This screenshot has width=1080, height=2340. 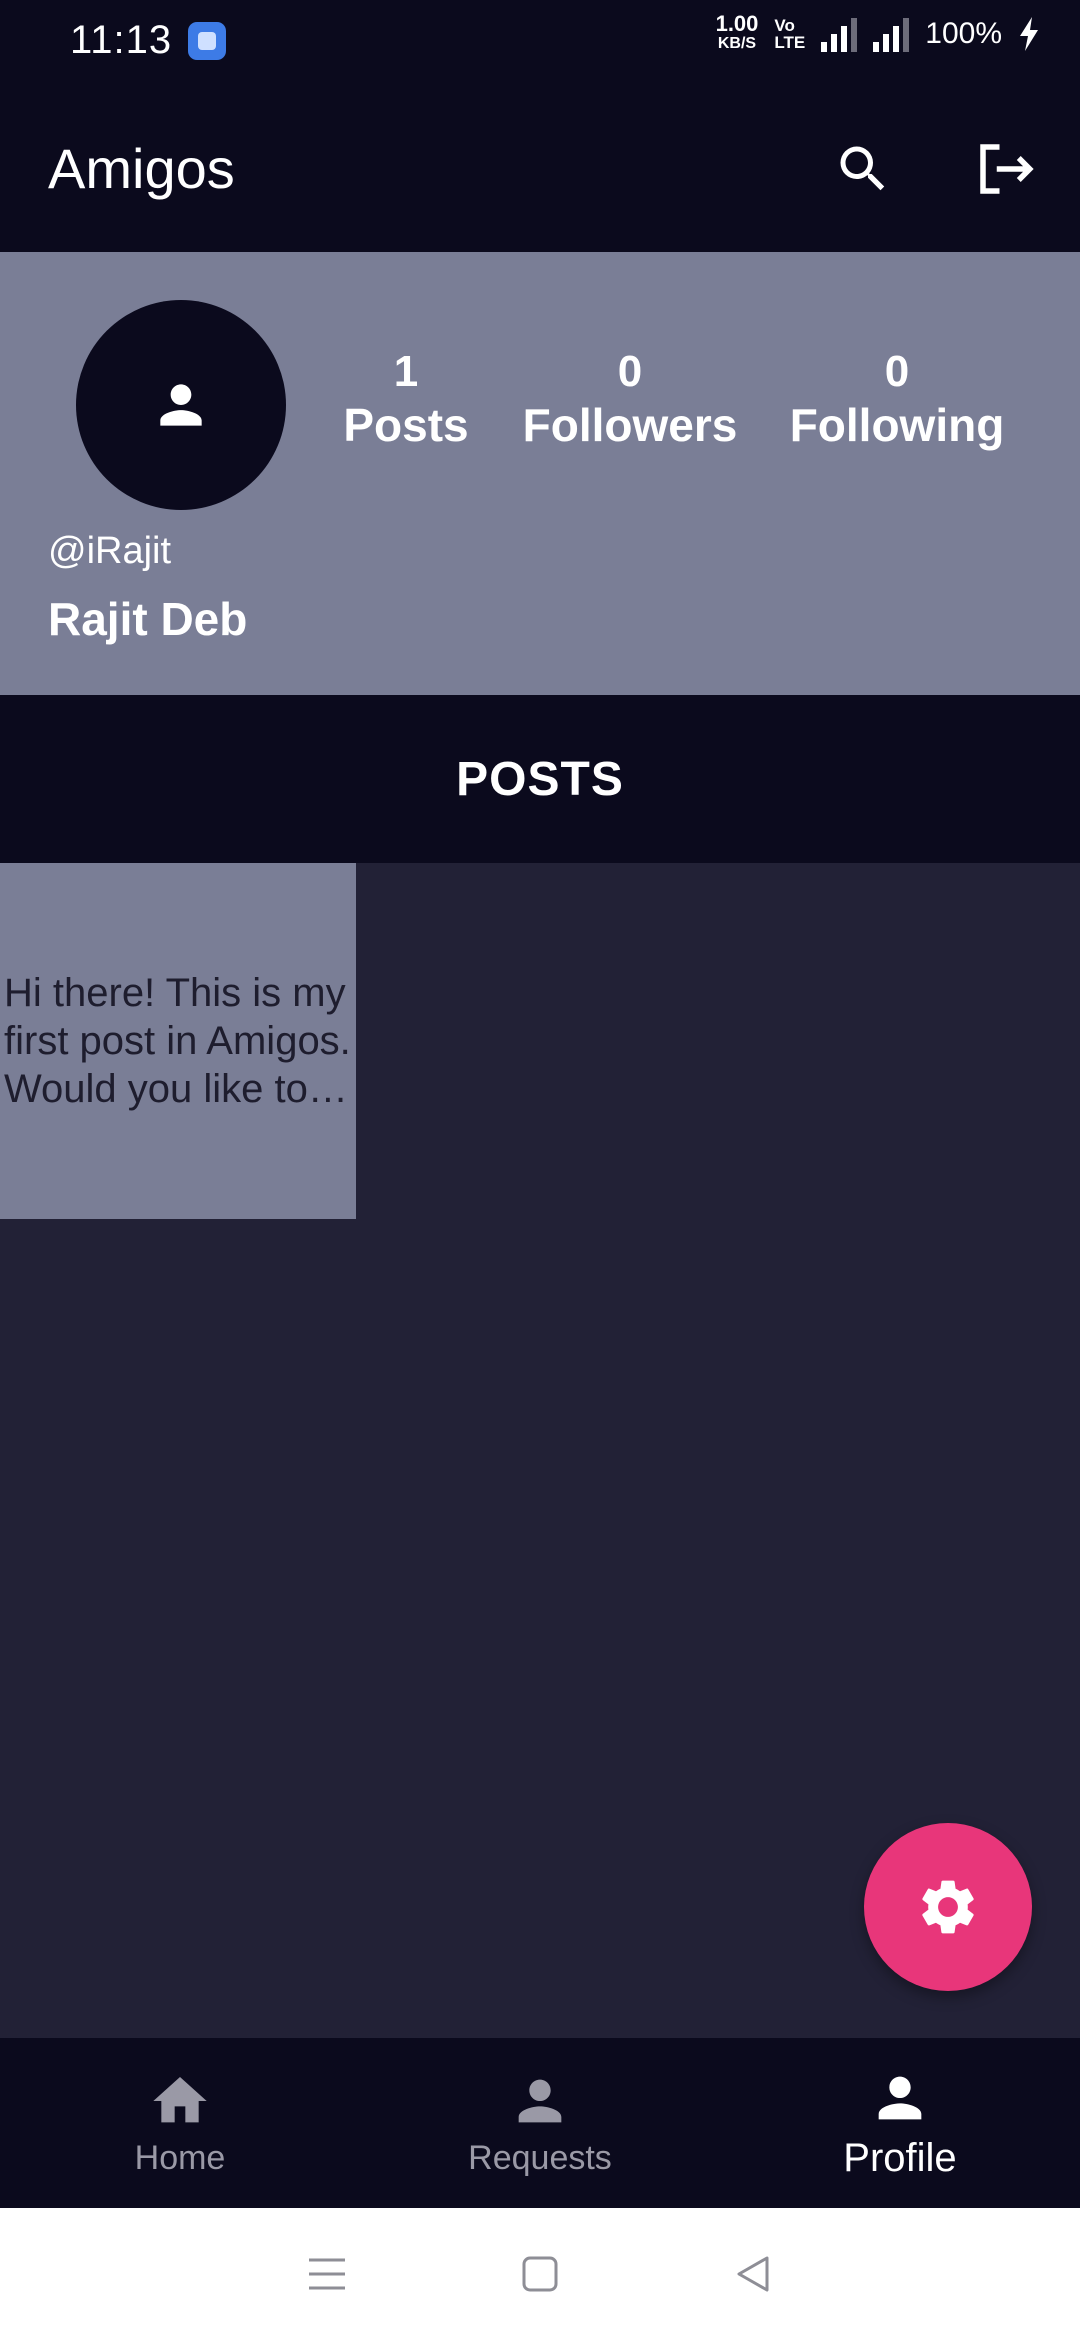 What do you see at coordinates (900, 2123) in the screenshot?
I see `nav-profile: Profile` at bounding box center [900, 2123].